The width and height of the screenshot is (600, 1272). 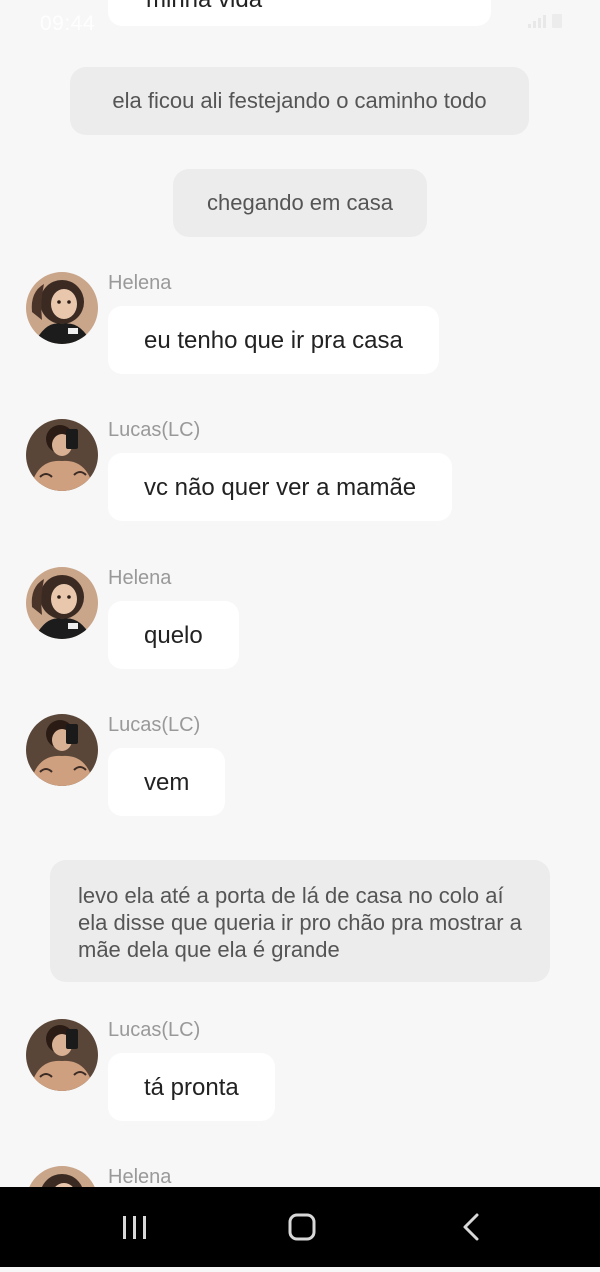 What do you see at coordinates (300, 203) in the screenshot?
I see `narration-bubble: chegando em casa` at bounding box center [300, 203].